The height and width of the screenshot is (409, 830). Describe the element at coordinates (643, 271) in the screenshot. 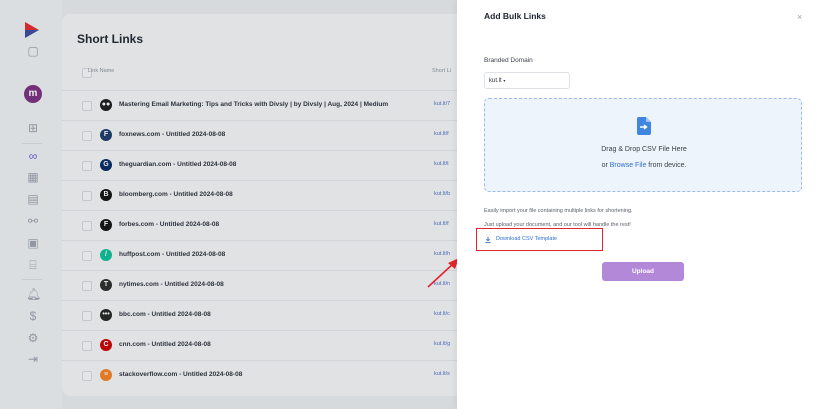

I see `upload-button: Upload` at that location.